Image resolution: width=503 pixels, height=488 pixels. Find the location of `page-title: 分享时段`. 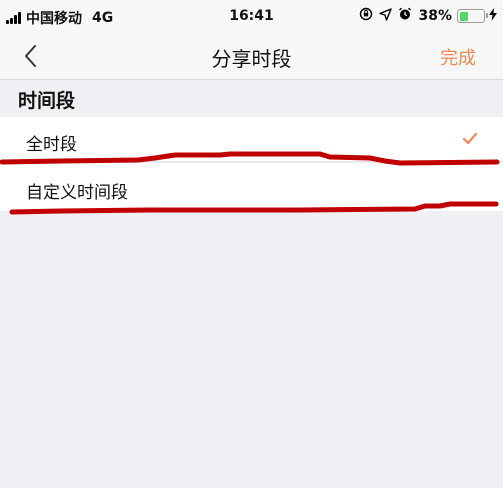

page-title: 分享时段 is located at coordinates (251, 59).